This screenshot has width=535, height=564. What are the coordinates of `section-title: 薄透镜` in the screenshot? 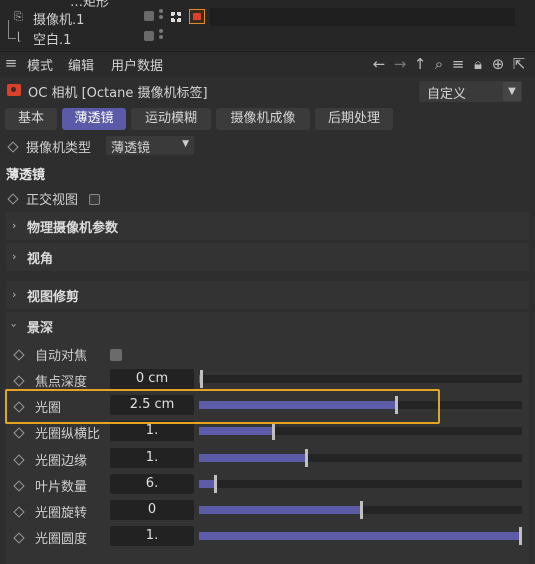 It's located at (26, 175).